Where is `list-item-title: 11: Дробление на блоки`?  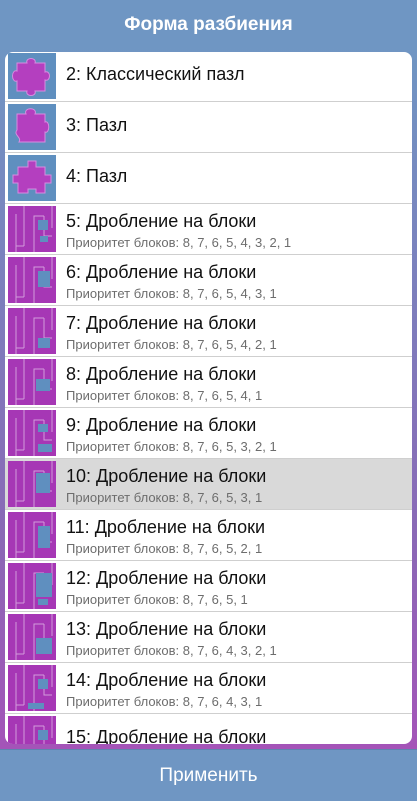 list-item-title: 11: Дробление на блоки is located at coordinates (166, 527).